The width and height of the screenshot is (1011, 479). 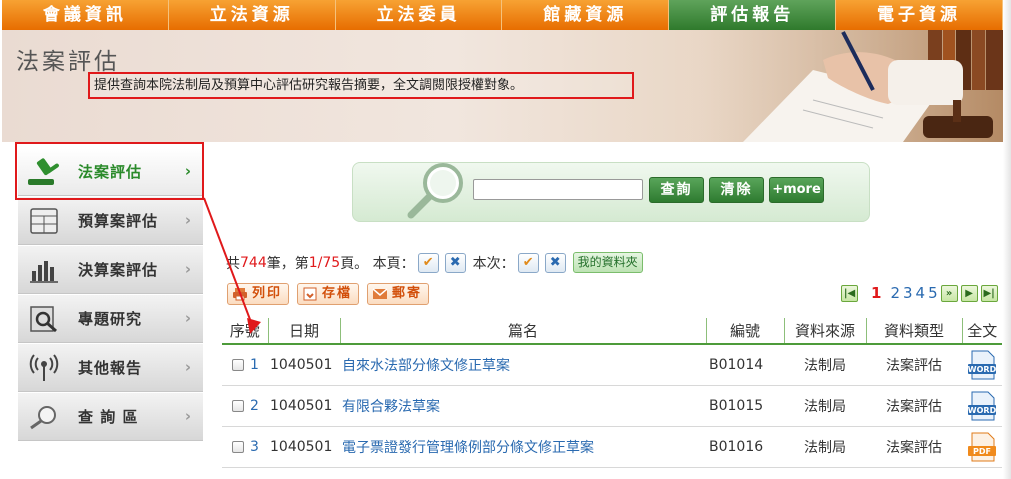 I want to click on print-label: 列印, so click(x=267, y=293).